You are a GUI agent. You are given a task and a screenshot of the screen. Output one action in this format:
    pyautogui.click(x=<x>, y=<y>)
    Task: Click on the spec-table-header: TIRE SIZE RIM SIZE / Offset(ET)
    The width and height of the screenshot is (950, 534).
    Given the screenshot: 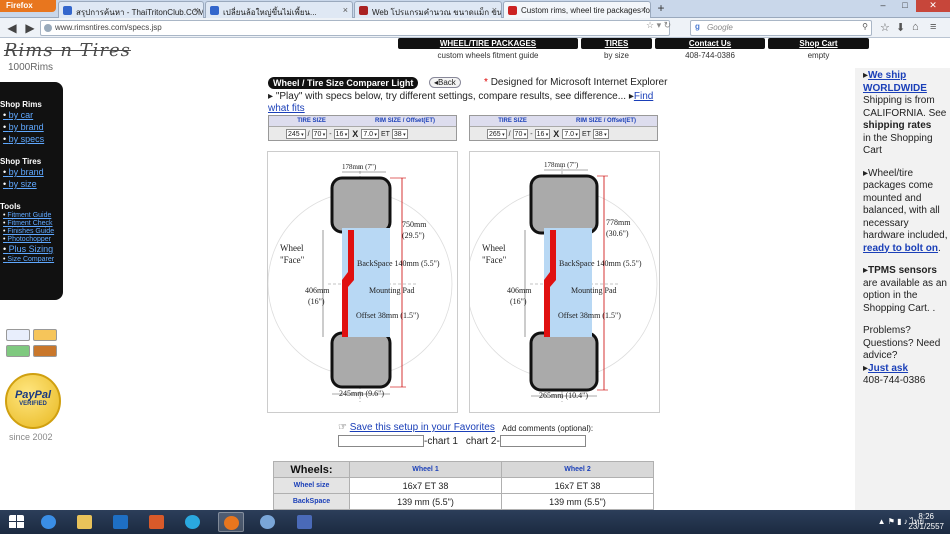 What is the action you would take?
    pyautogui.click(x=563, y=121)
    